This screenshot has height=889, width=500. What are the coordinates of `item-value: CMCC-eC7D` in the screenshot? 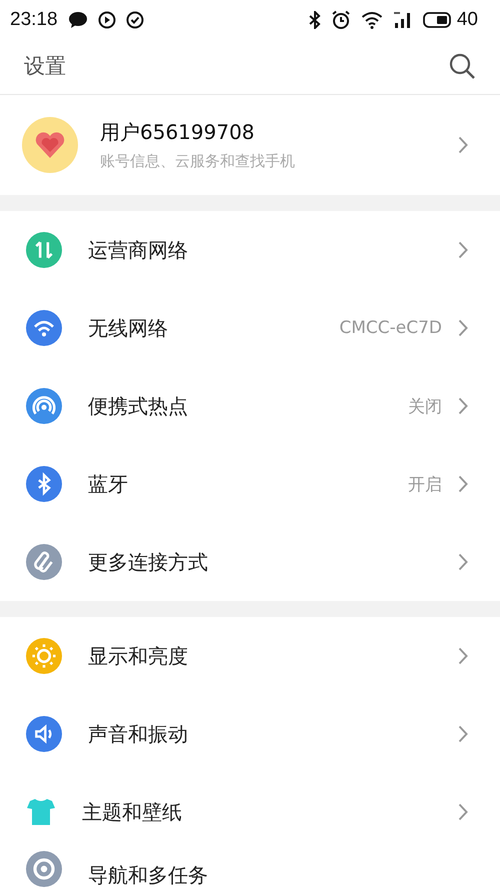 It's located at (390, 328).